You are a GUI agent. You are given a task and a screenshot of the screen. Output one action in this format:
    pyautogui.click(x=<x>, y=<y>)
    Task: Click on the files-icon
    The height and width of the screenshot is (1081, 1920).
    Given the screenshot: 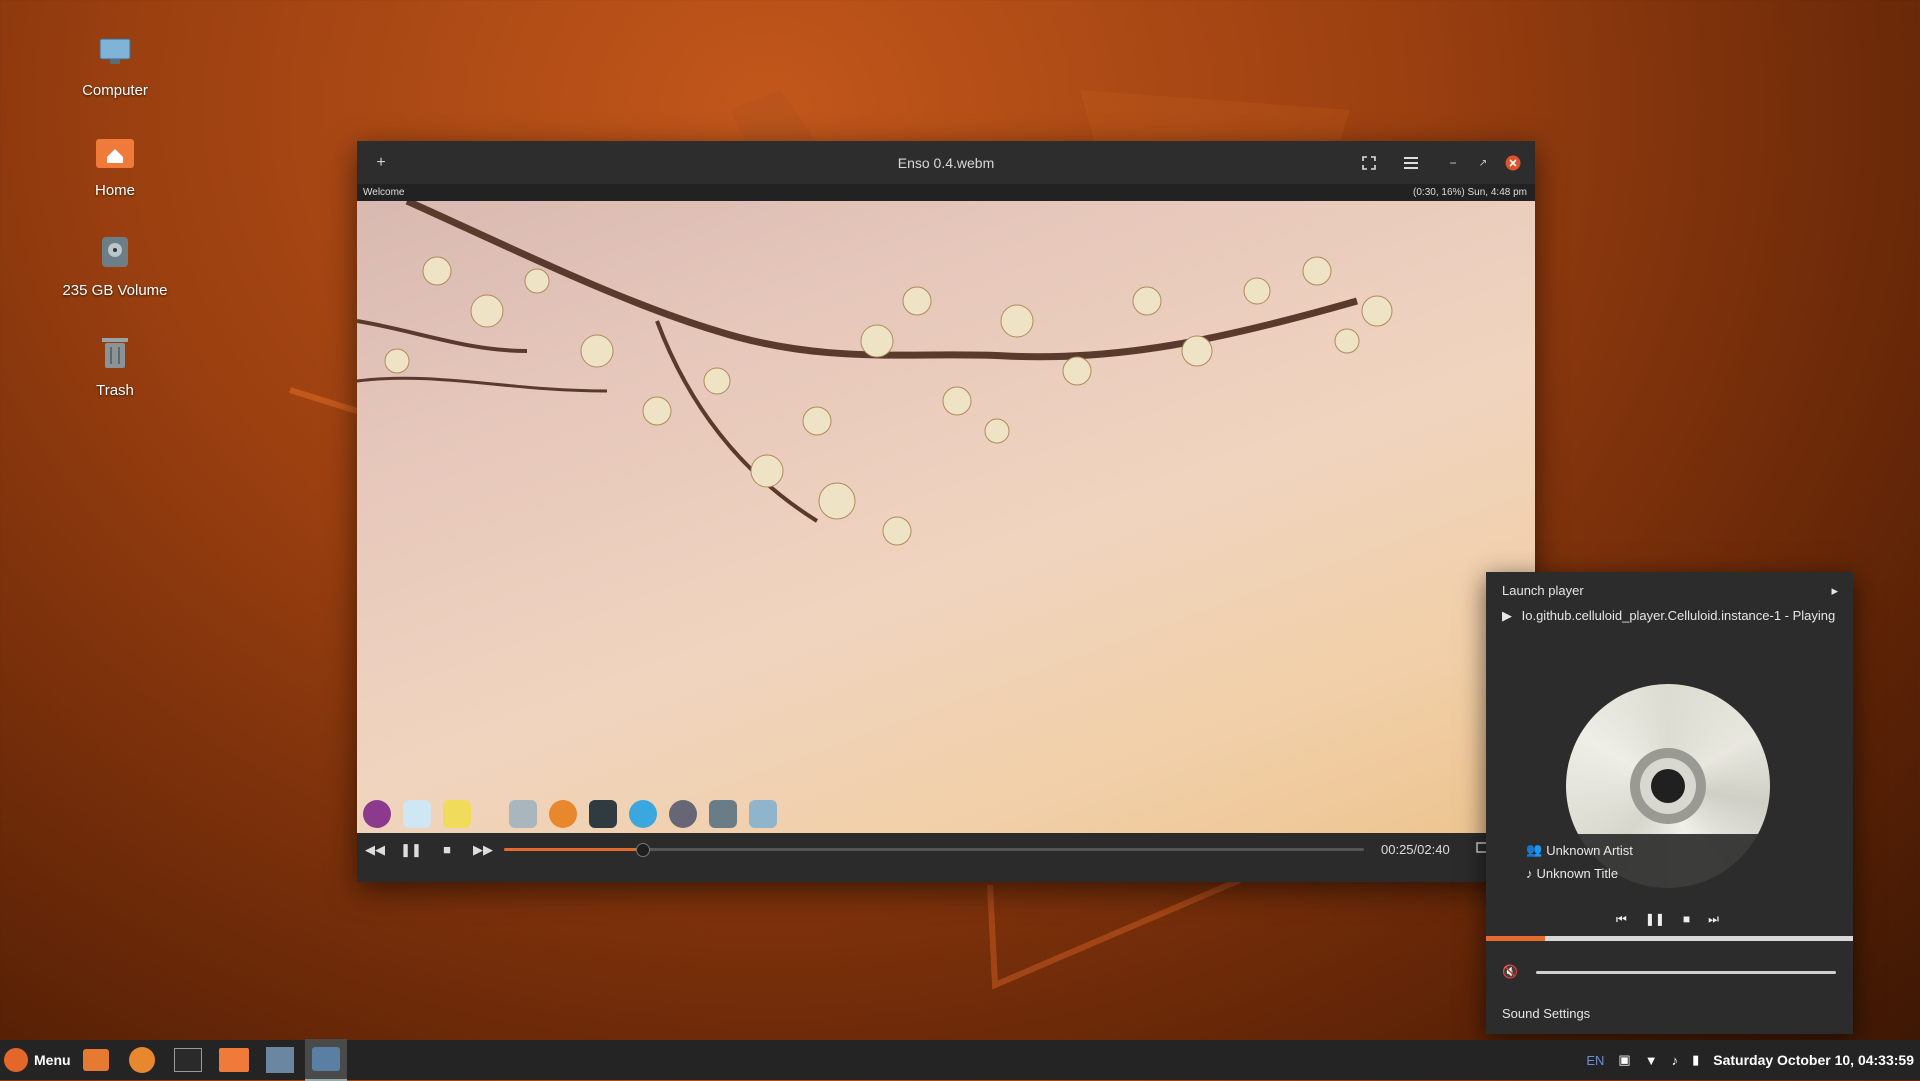 What is the action you would take?
    pyautogui.click(x=523, y=814)
    